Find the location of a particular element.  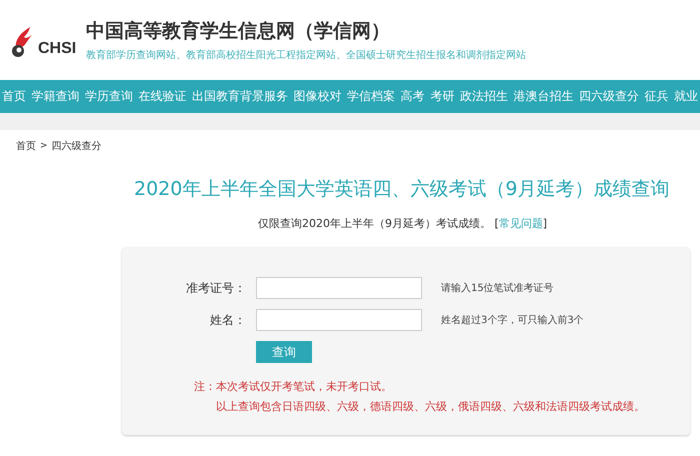

nav-link: 就业 is located at coordinates (686, 96).